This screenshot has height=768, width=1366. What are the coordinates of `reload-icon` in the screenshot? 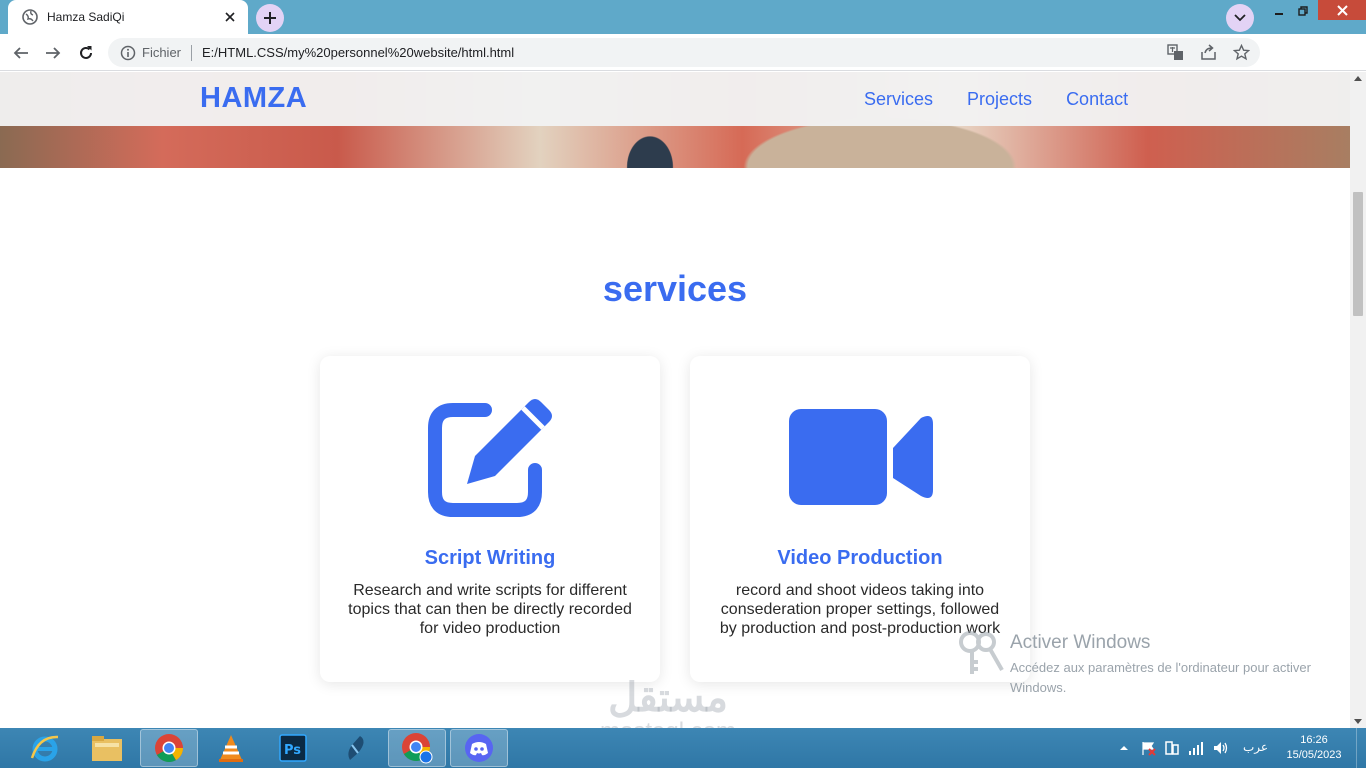 It's located at (86, 52).